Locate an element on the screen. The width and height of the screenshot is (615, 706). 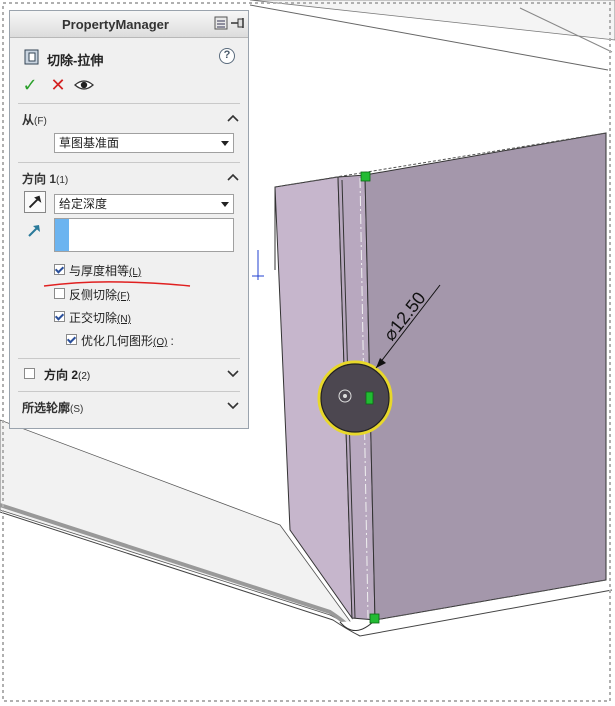
direction1-key: (1) is located at coordinates (62, 180).